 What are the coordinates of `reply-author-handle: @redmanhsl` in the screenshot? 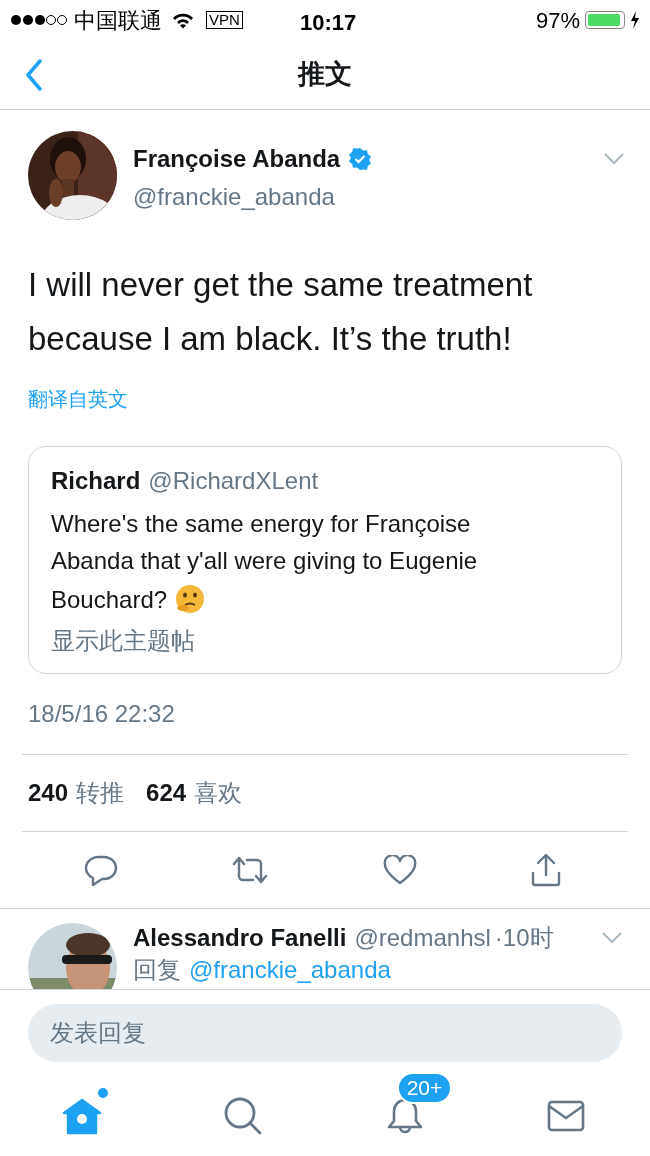 It's located at (422, 938).